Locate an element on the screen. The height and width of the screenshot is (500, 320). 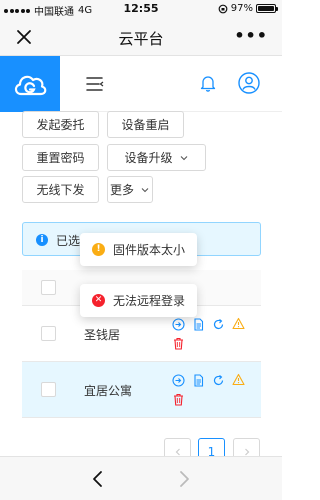
reset-password-label: 重置密码 is located at coordinates (60, 158).